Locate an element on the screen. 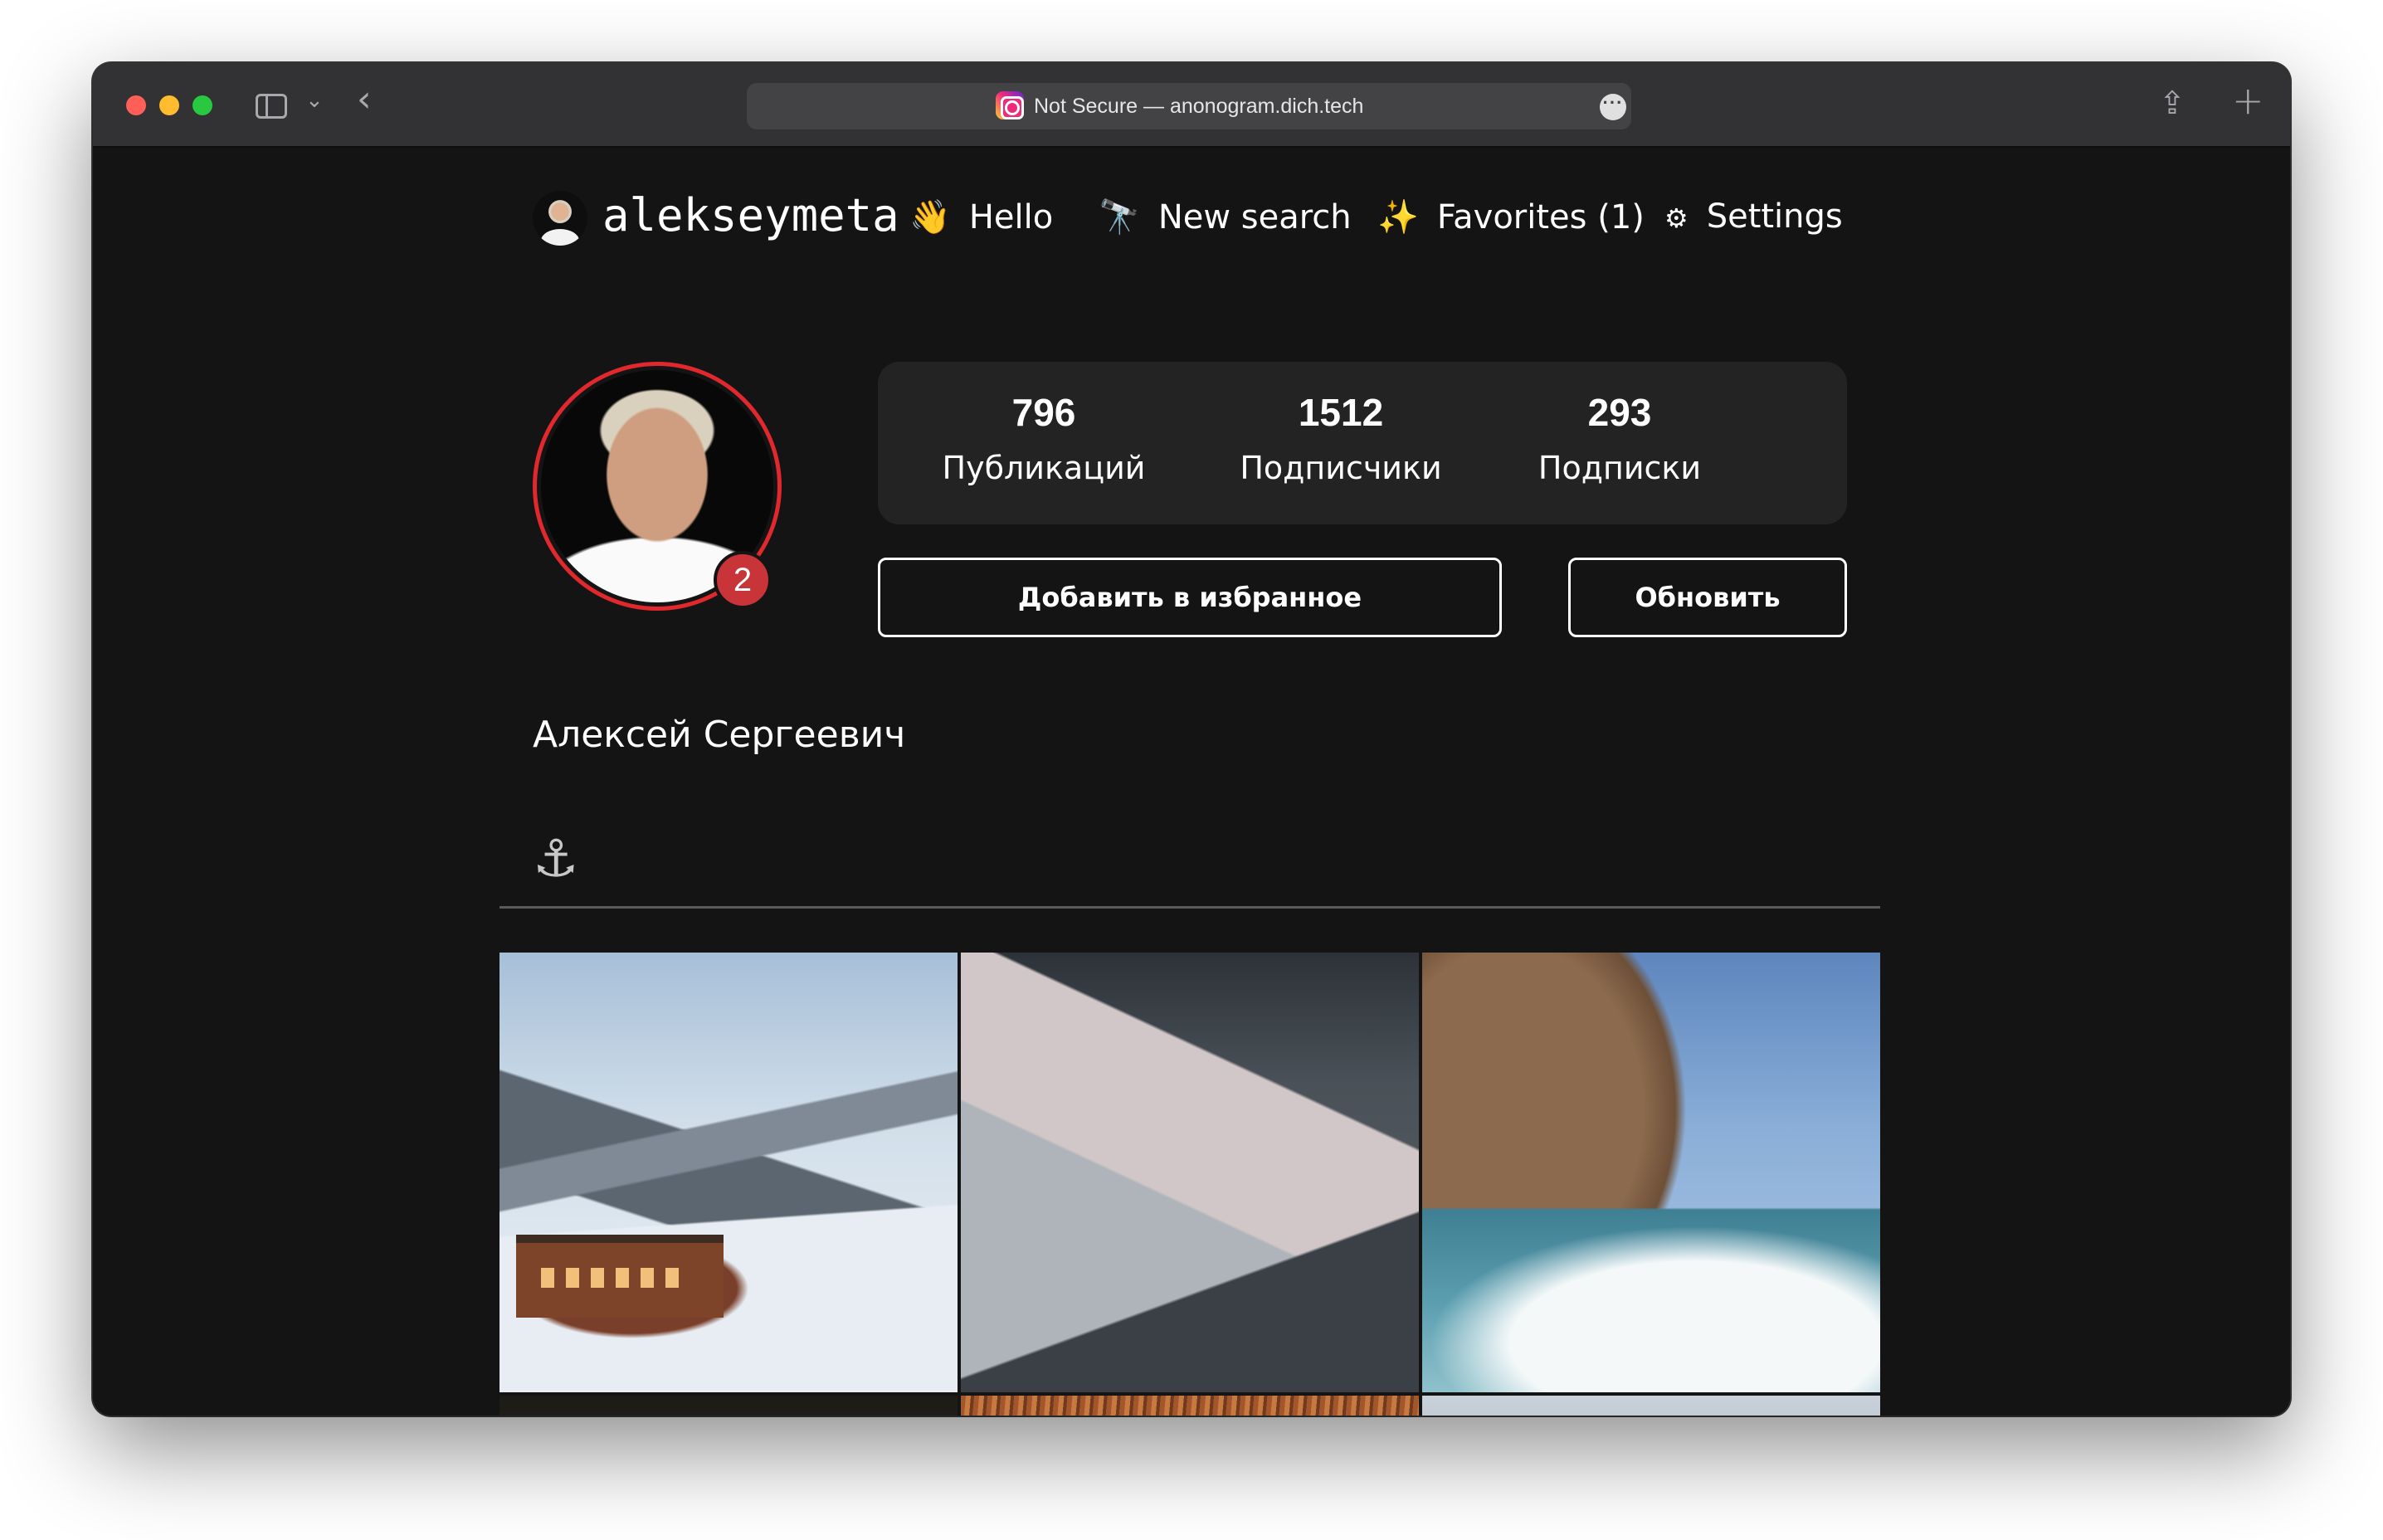 This screenshot has height=1540, width=2383. nav-settings: ⚙ Settings is located at coordinates (1754, 216).